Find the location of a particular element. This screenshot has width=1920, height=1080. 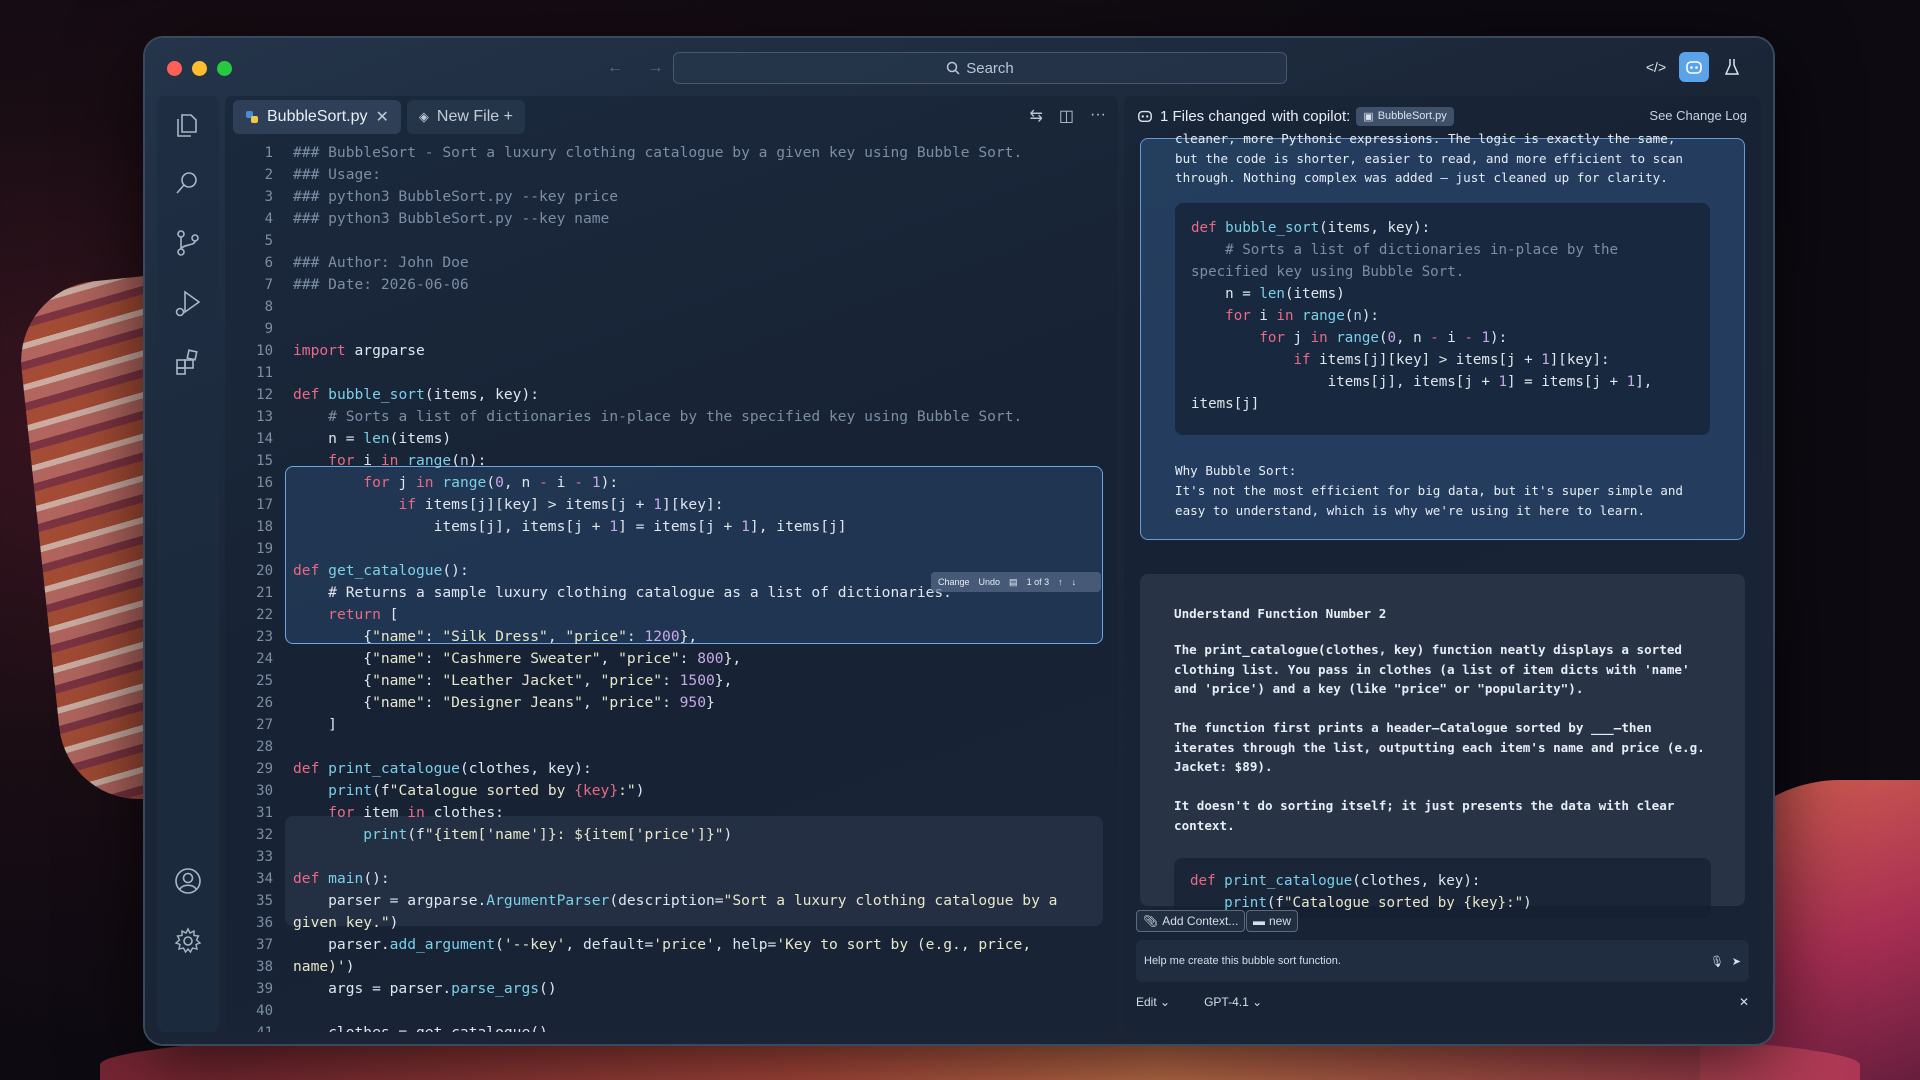

code-line: 10 import argparse is located at coordinates (671, 351).